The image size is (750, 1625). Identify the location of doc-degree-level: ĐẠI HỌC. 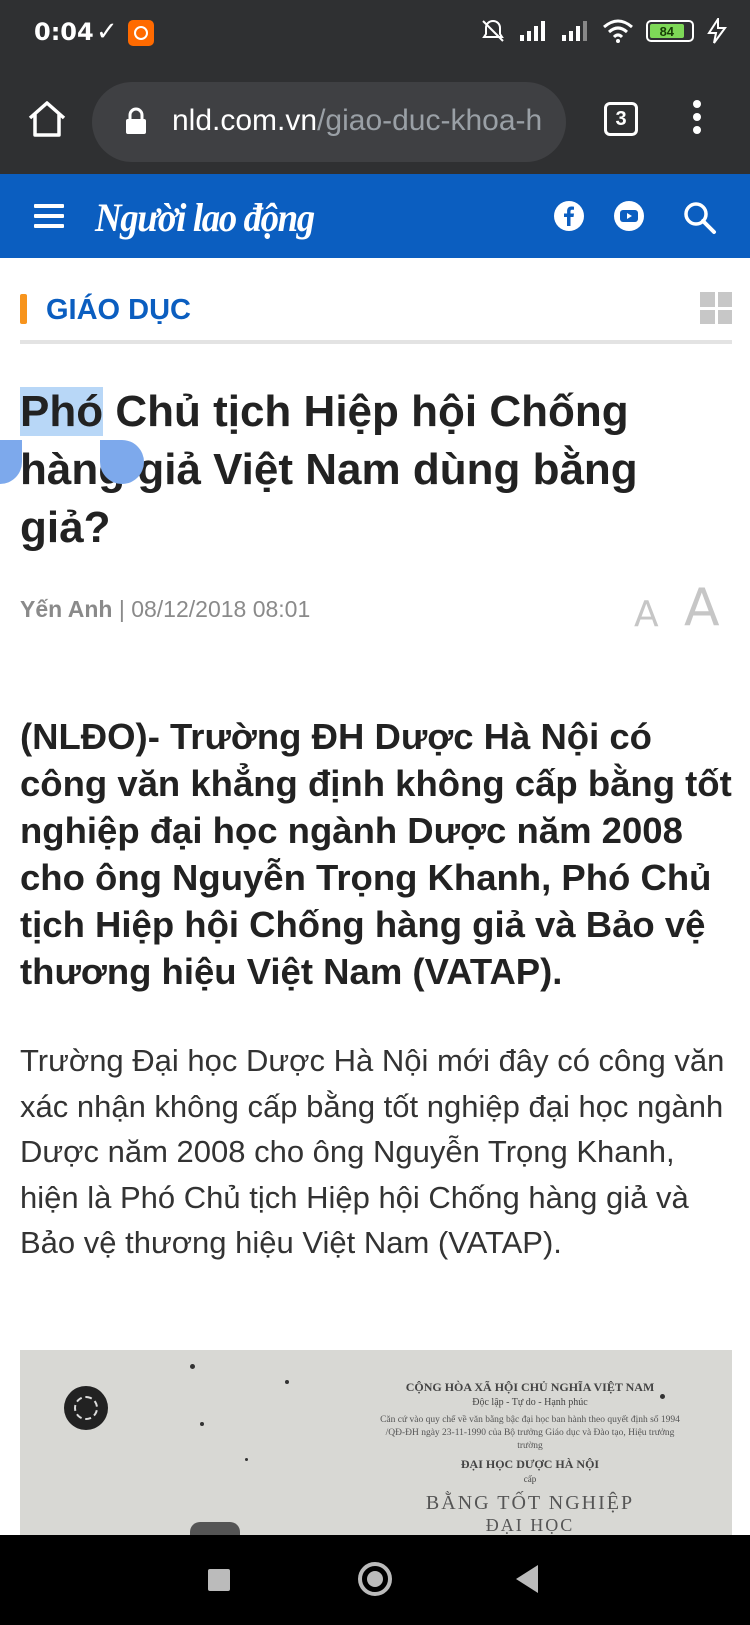
(530, 1525).